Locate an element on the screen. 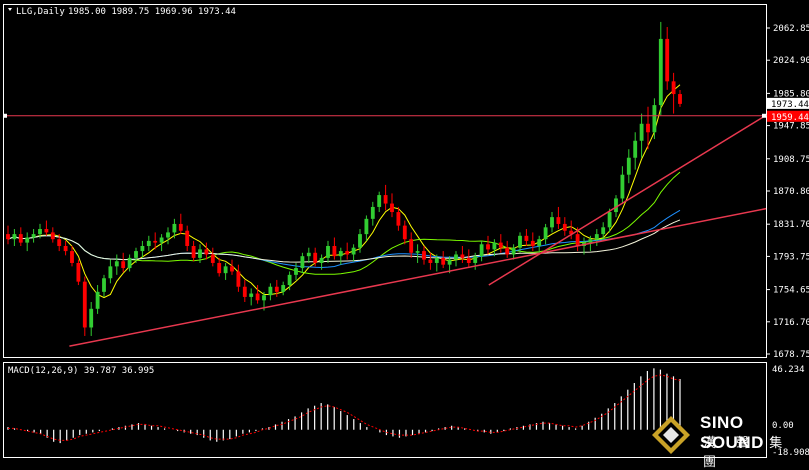  y-tick-label: 1831.70 is located at coordinates (791, 225).